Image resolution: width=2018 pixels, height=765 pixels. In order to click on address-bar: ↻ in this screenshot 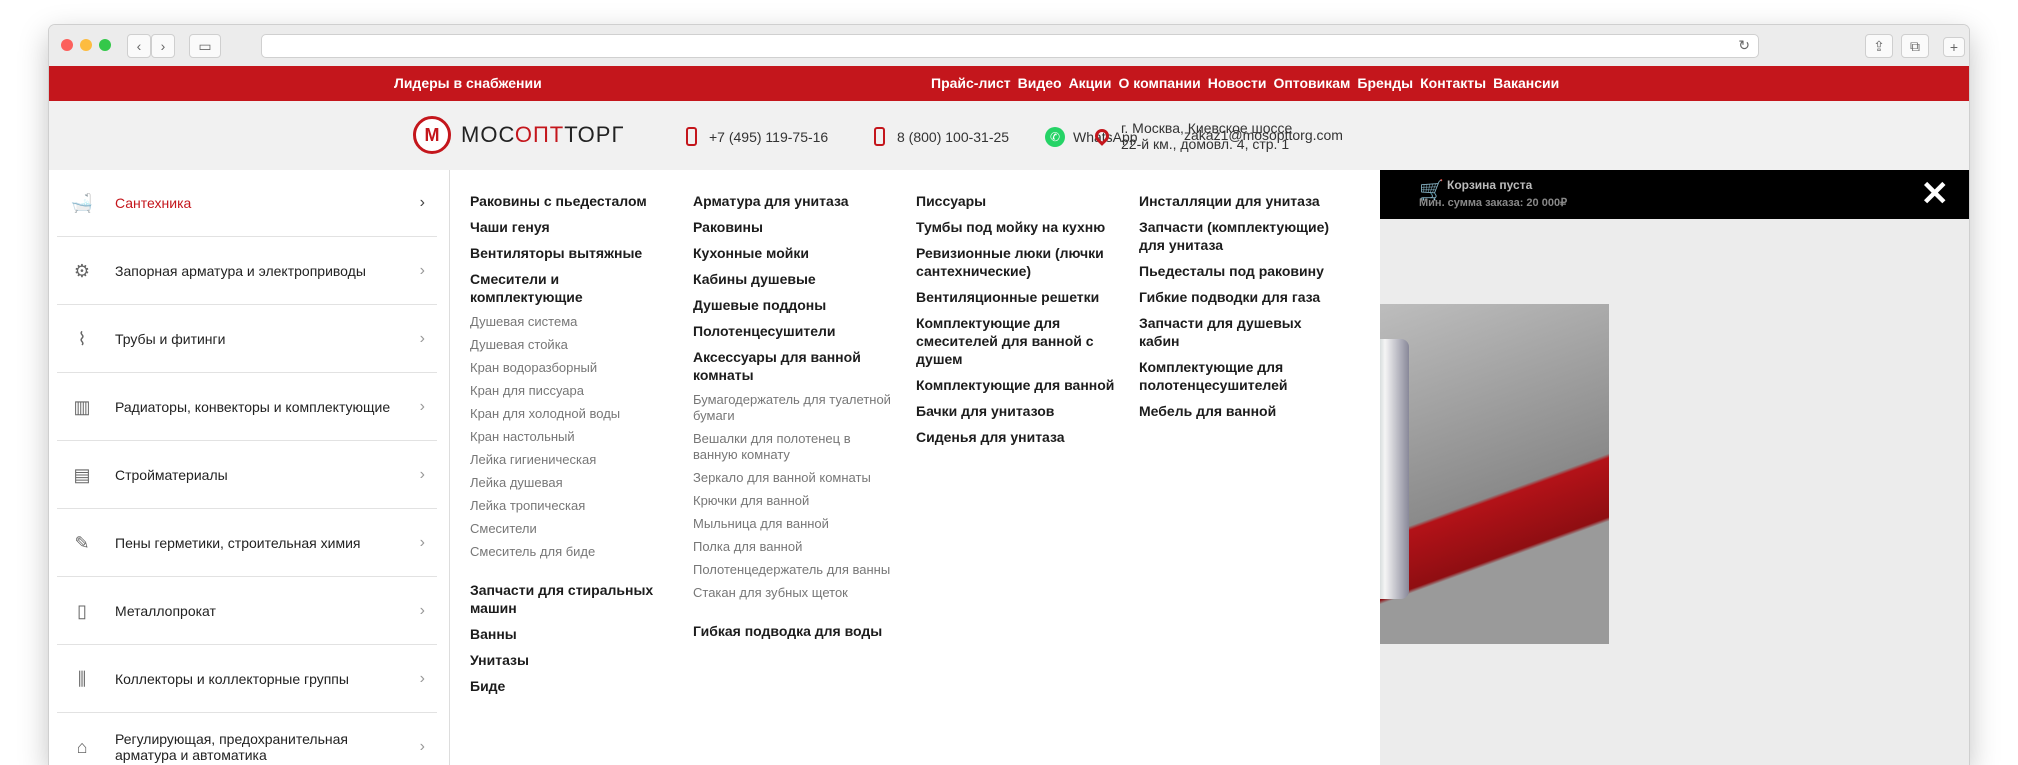, I will do `click(1010, 46)`.